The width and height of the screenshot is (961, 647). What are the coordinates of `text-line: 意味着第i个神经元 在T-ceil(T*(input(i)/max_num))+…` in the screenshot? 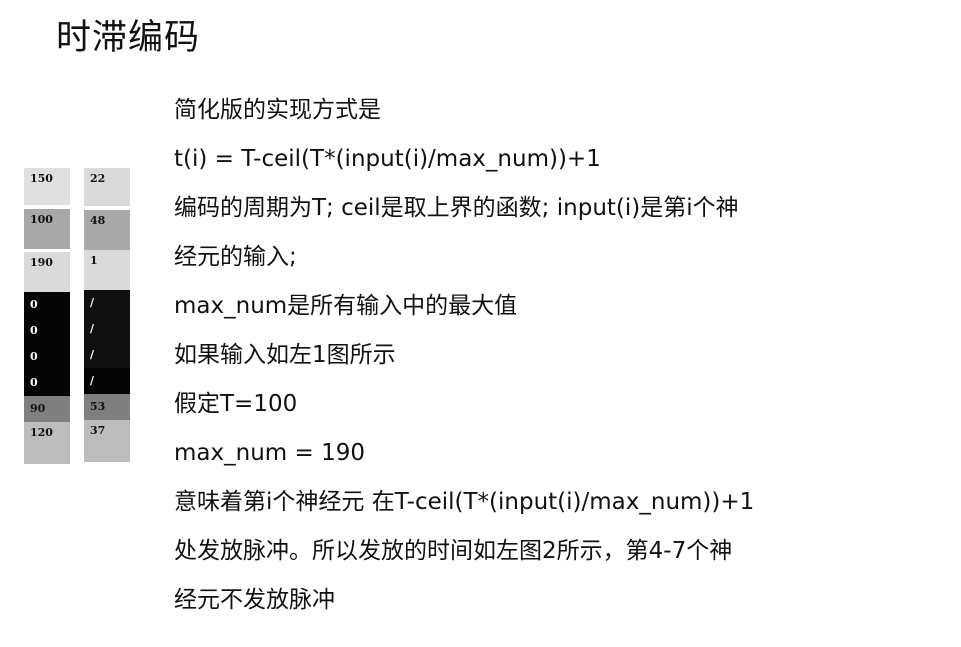 It's located at (464, 502).